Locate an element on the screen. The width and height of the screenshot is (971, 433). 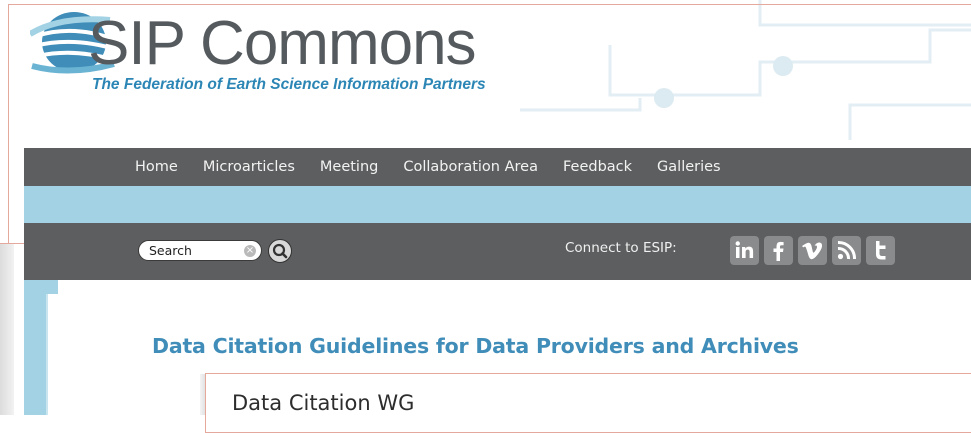
rss-icon is located at coordinates (846, 250).